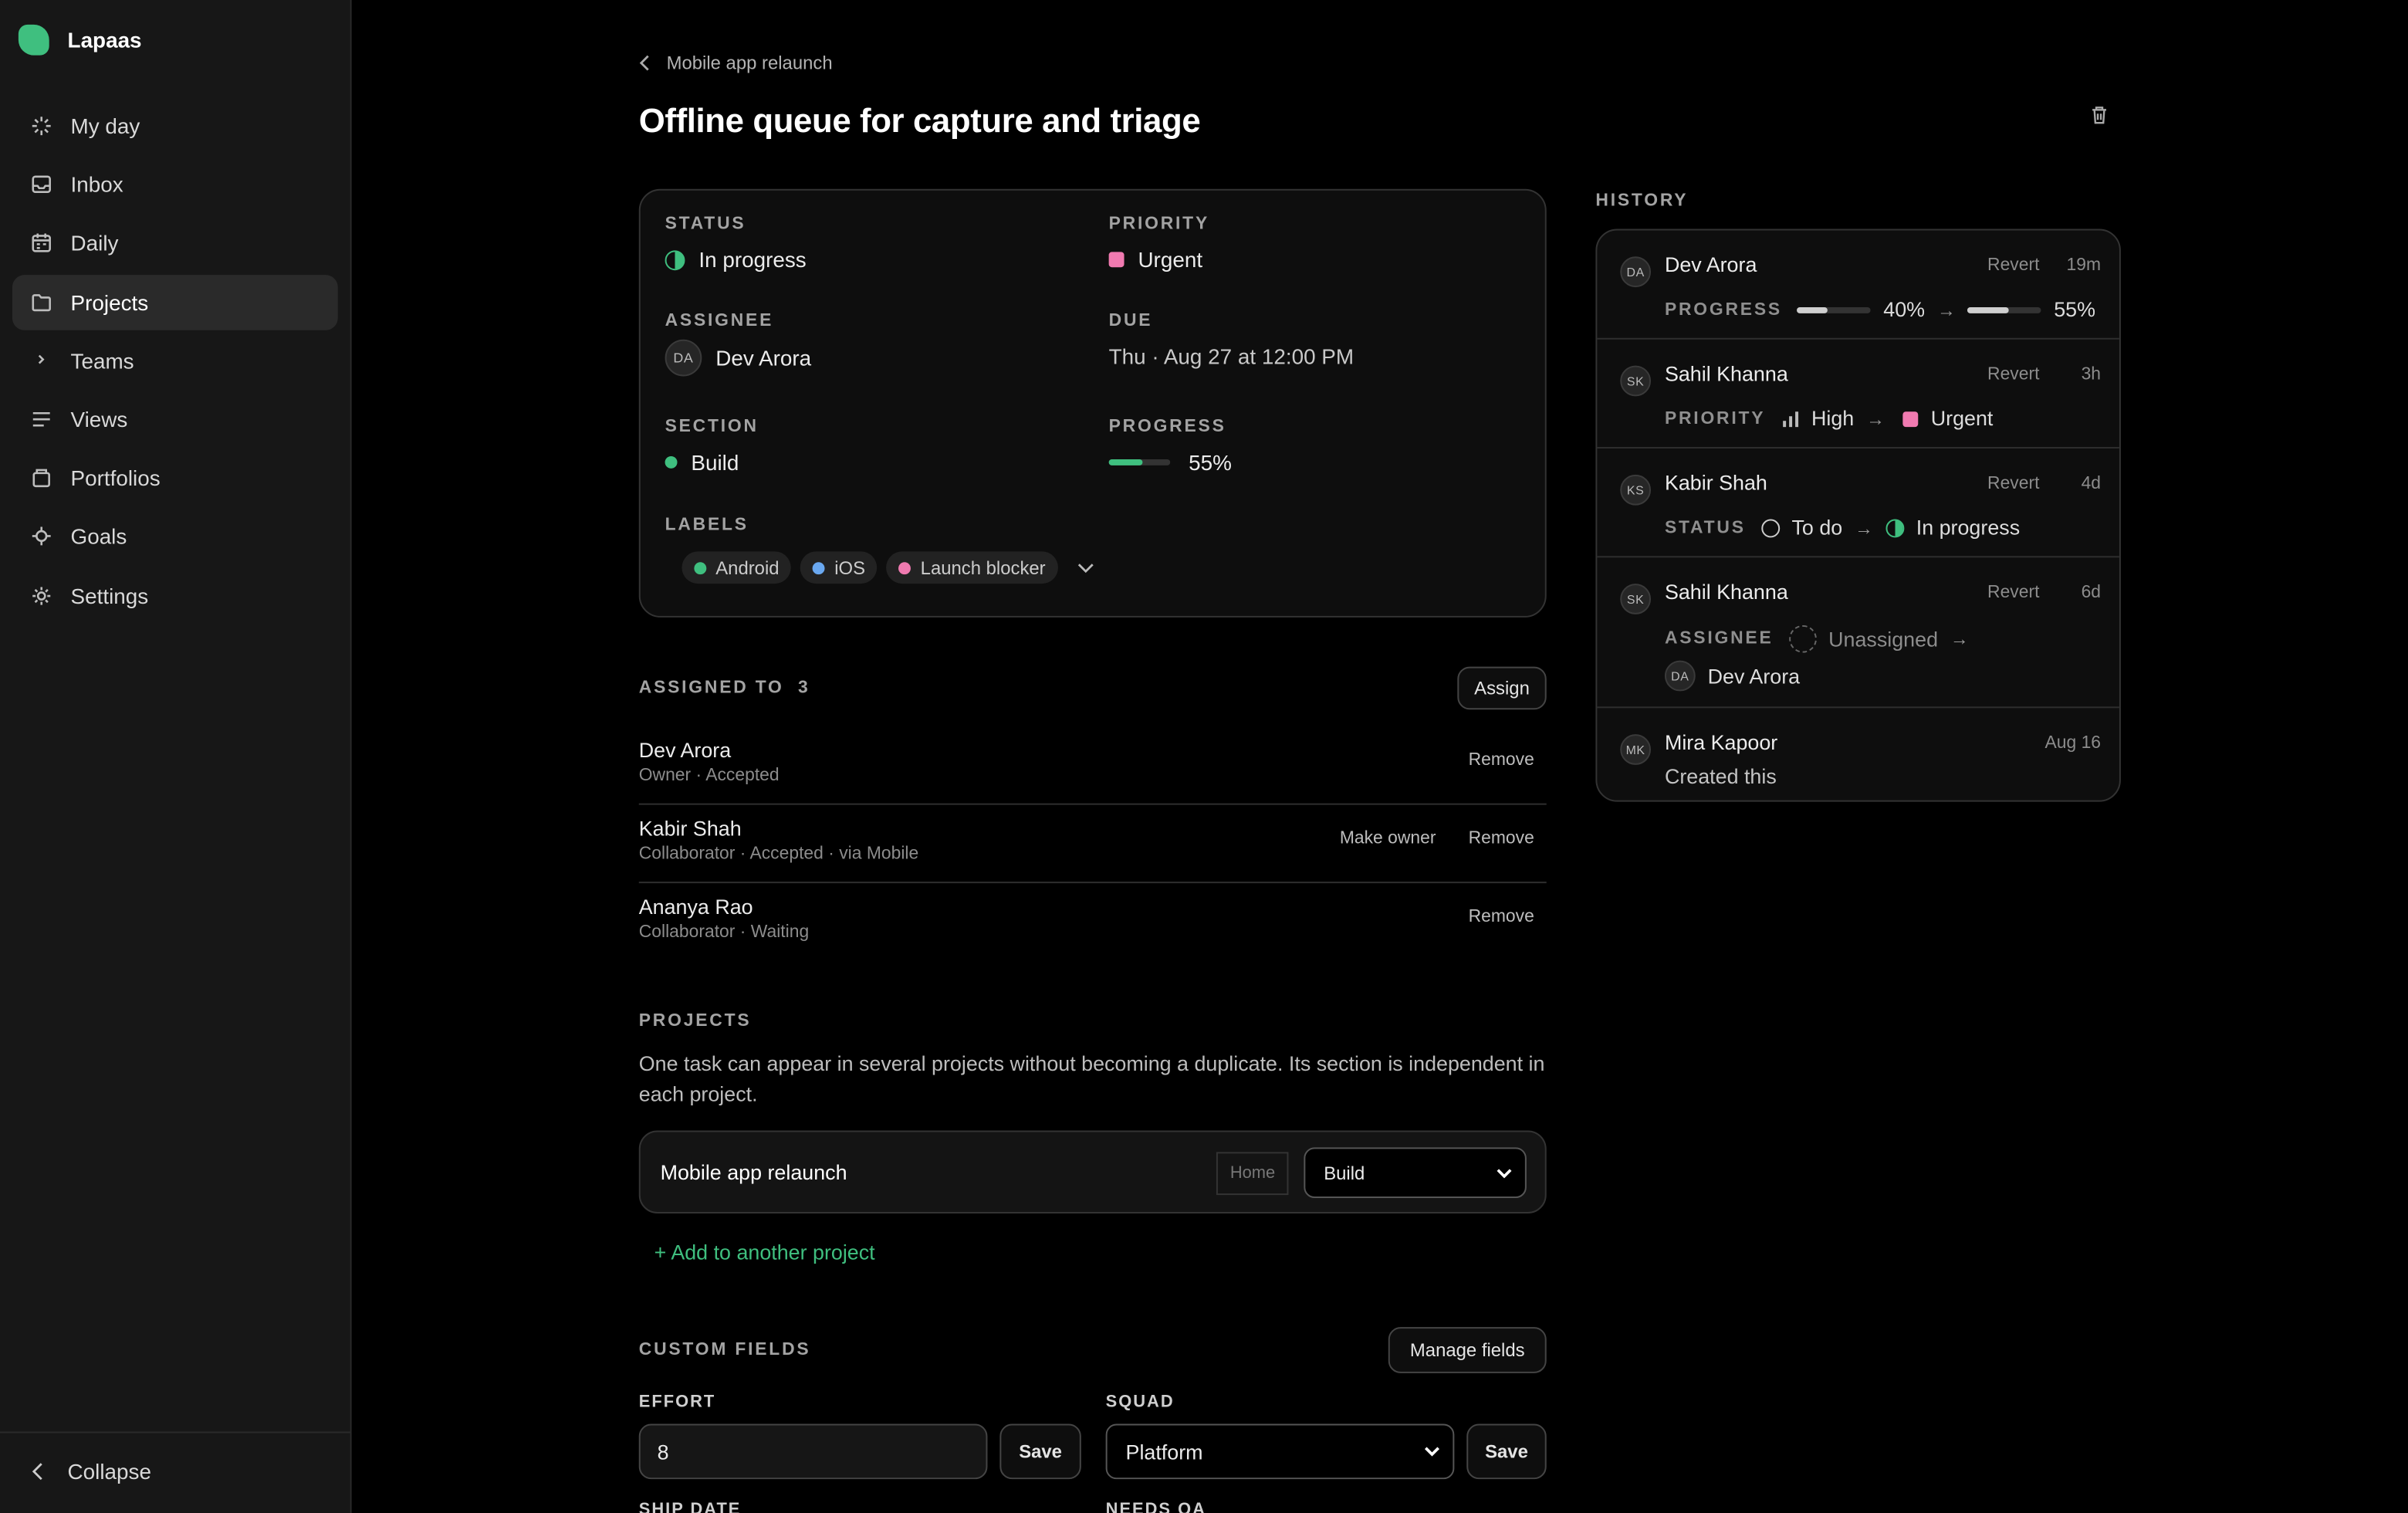 Image resolution: width=2408 pixels, height=1513 pixels. What do you see at coordinates (42, 360) in the screenshot?
I see `chevron-right-icon` at bounding box center [42, 360].